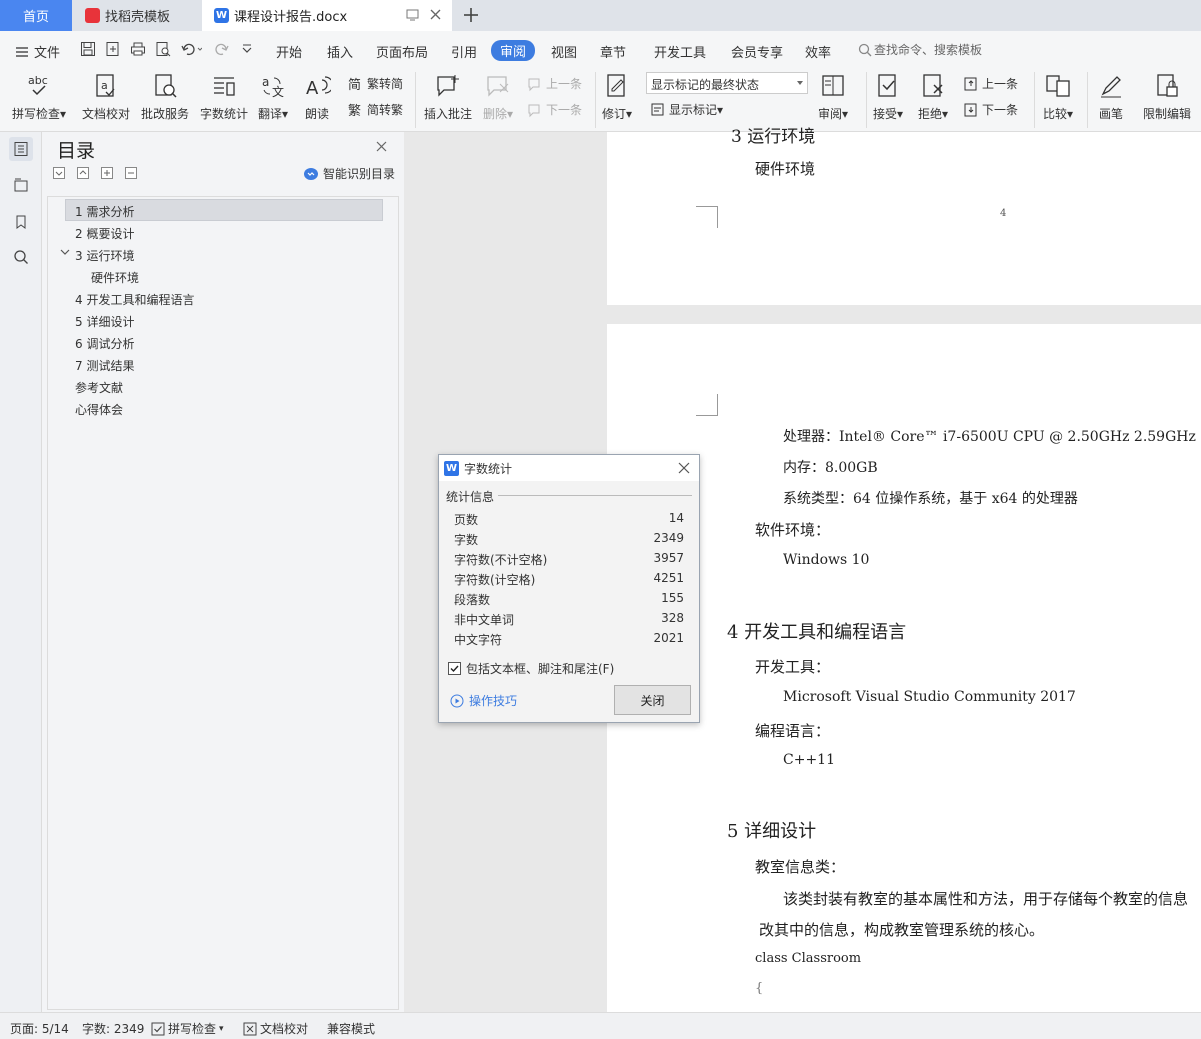 The height and width of the screenshot is (1039, 1201). What do you see at coordinates (104, 321) in the screenshot?
I see `toc-item: 5 详细设计` at bounding box center [104, 321].